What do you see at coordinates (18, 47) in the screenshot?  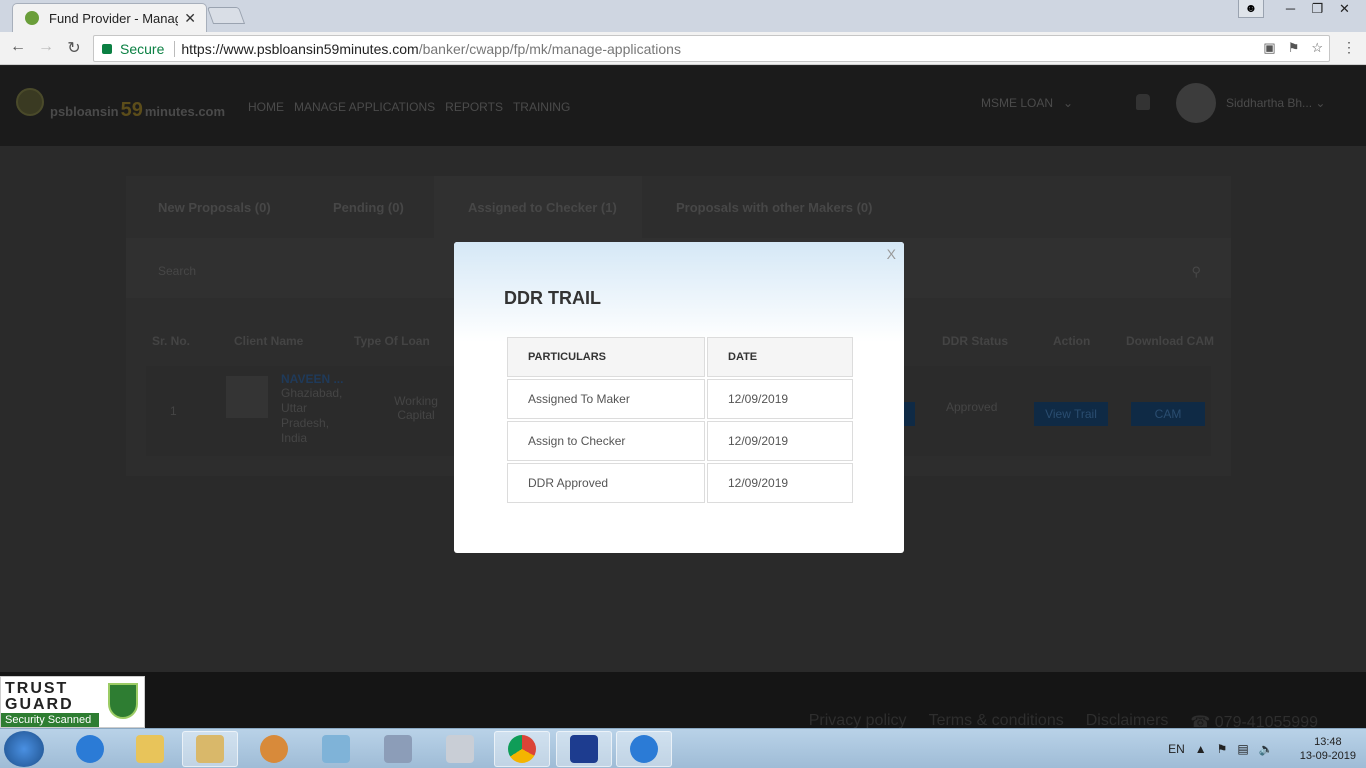 I see `back-icon: ←` at bounding box center [18, 47].